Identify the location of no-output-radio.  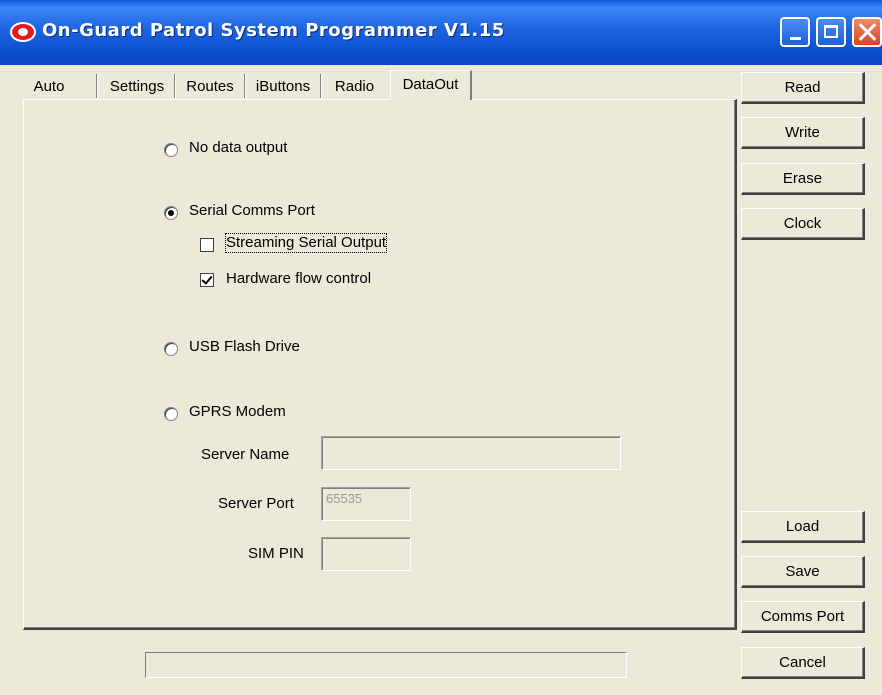
(171, 150).